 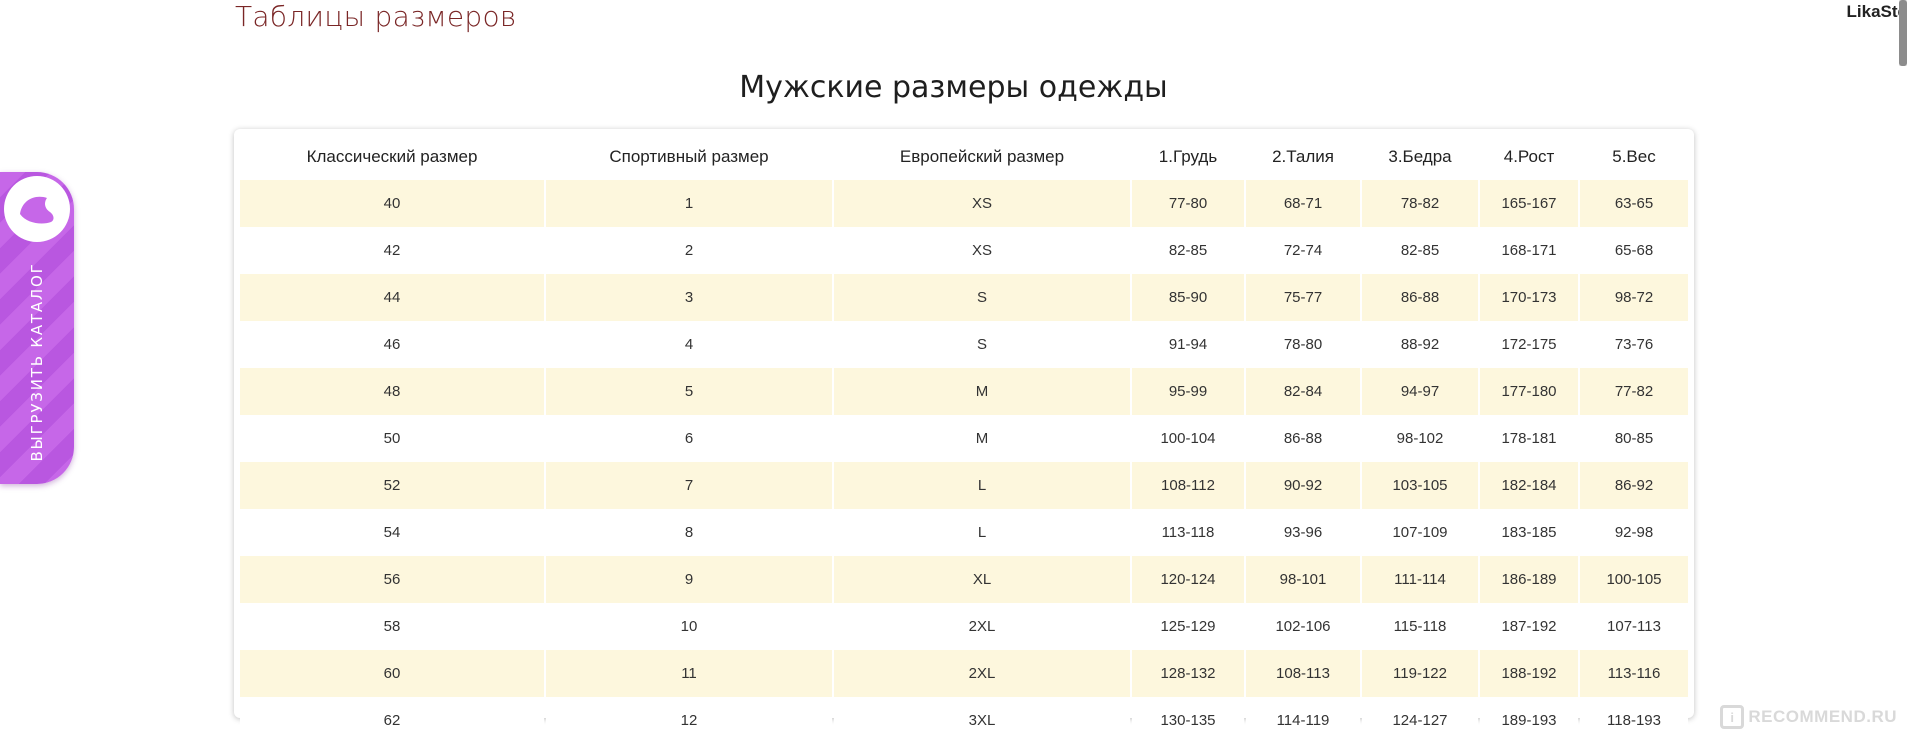 I want to click on table-cell: 119-122, so click(x=1420, y=673).